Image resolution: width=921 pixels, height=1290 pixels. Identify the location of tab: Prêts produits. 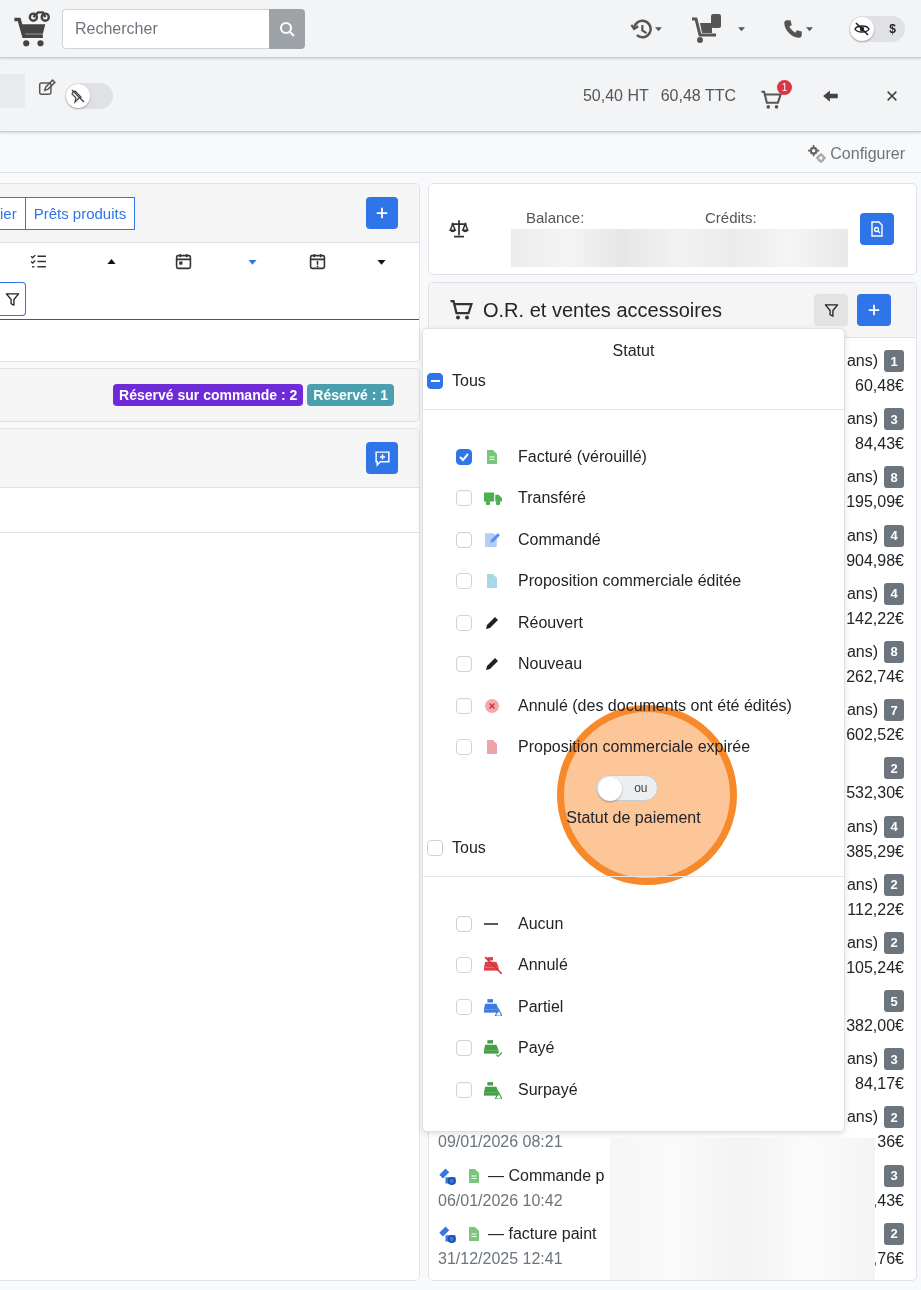
(80, 213).